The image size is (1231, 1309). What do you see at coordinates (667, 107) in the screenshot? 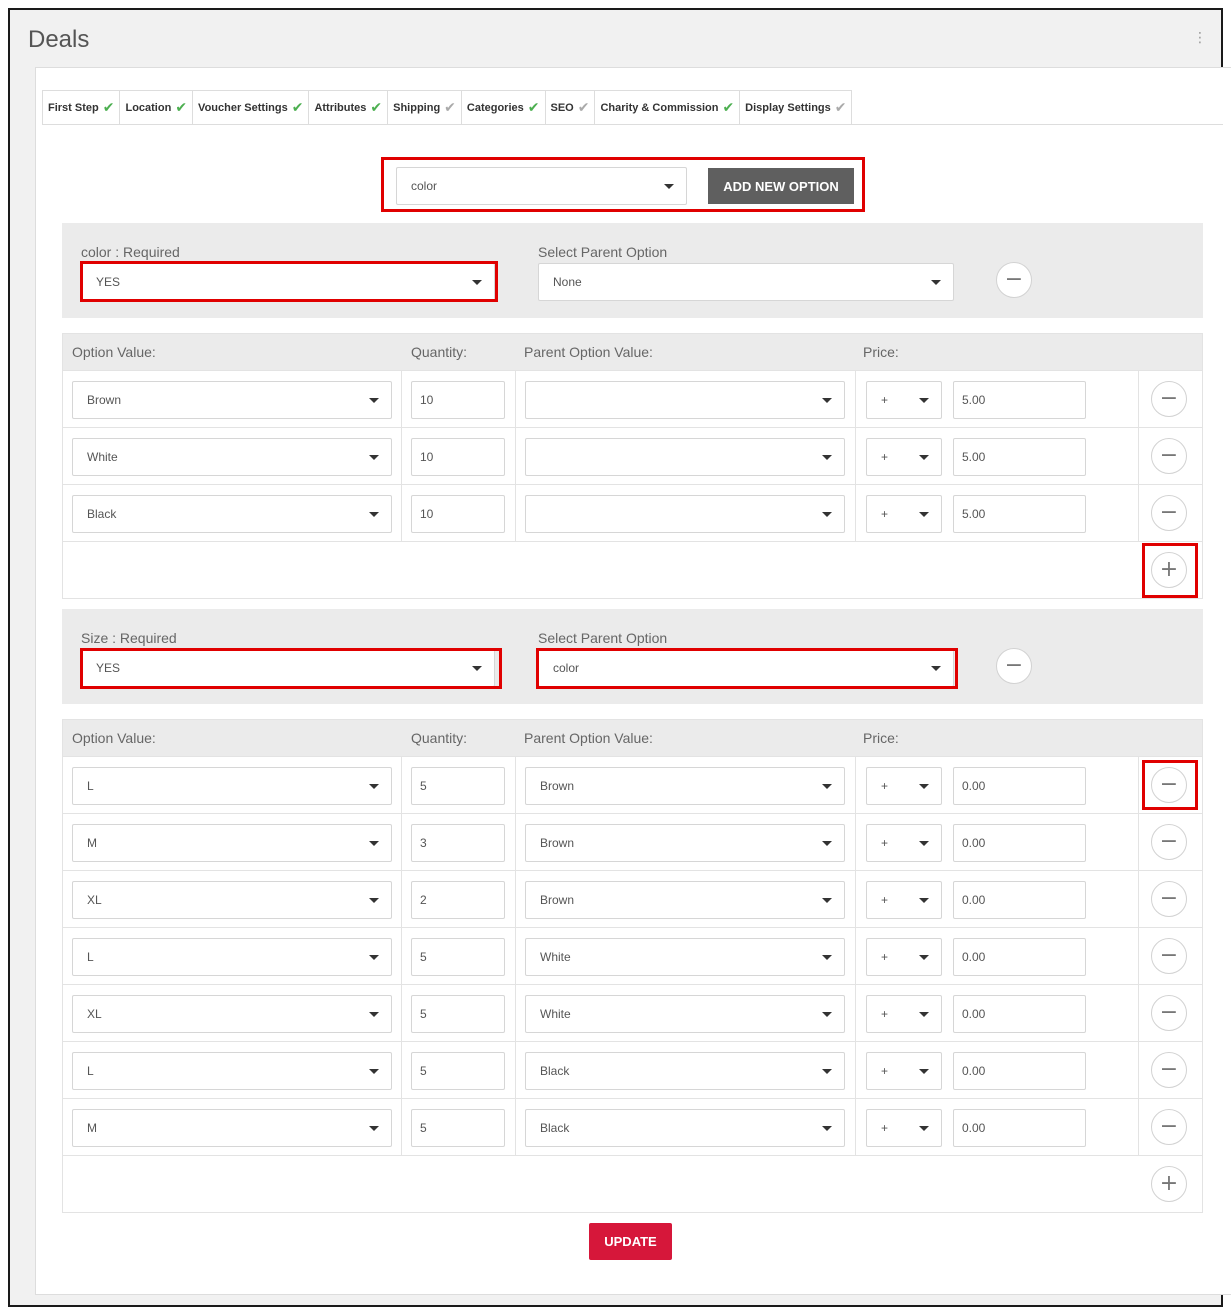
I see `tab-charity-commission: Charity & Commission ✔` at bounding box center [667, 107].